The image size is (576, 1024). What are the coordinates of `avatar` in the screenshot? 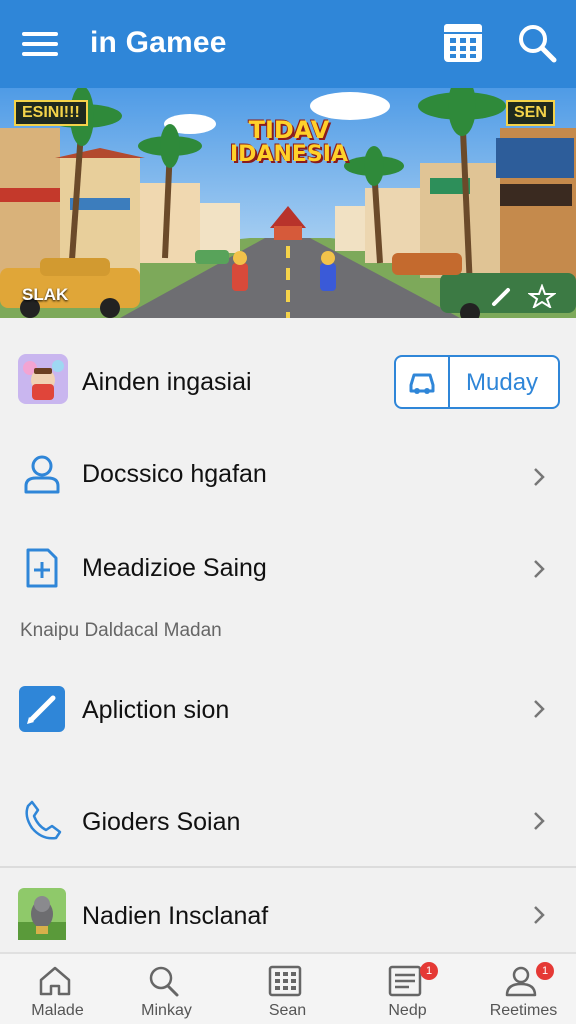 It's located at (43, 379).